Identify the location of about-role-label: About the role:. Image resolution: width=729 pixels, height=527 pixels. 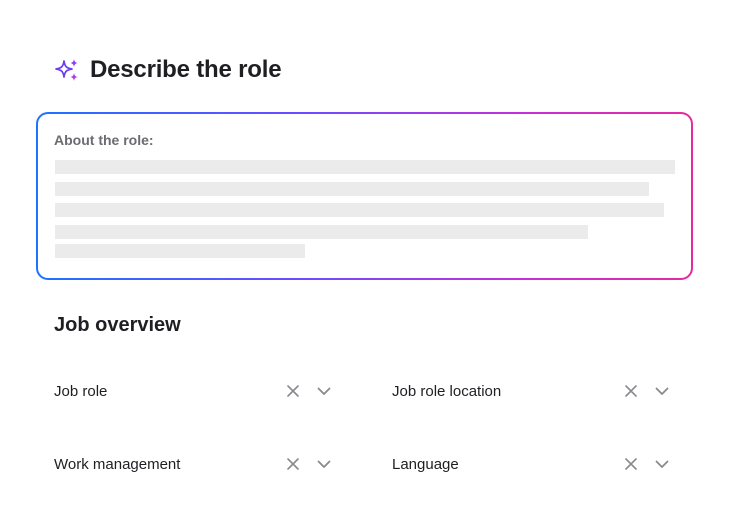
(104, 140).